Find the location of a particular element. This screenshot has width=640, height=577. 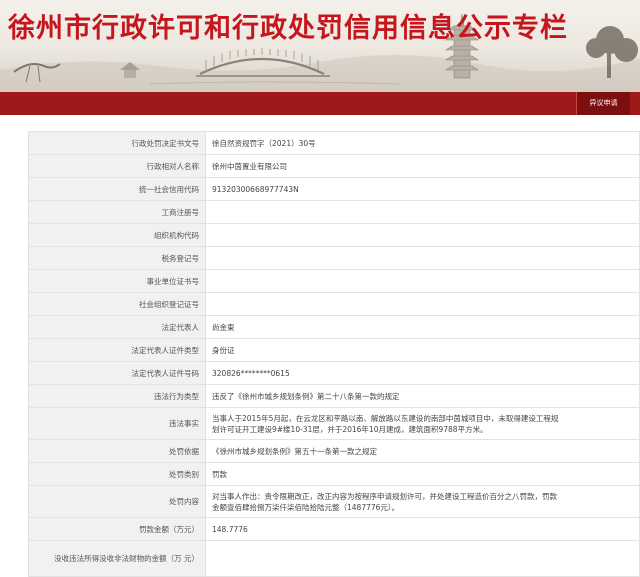

row-value: 320826********0615 is located at coordinates (422, 373).